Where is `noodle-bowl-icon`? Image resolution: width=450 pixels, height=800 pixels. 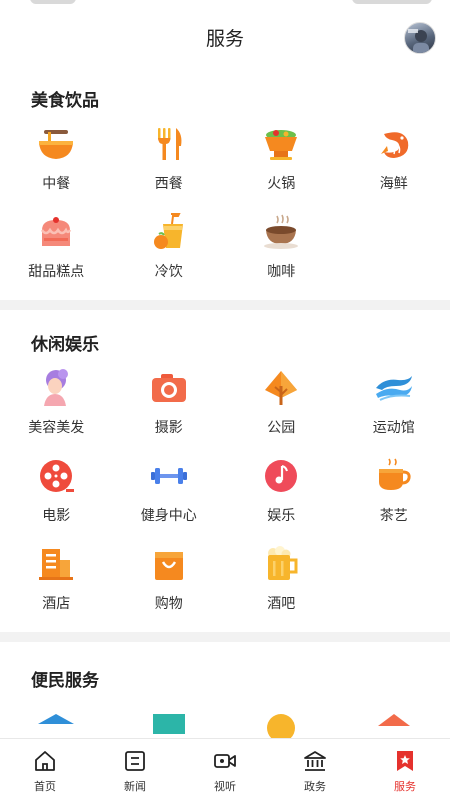
noodle-bowl-icon is located at coordinates (56, 144).